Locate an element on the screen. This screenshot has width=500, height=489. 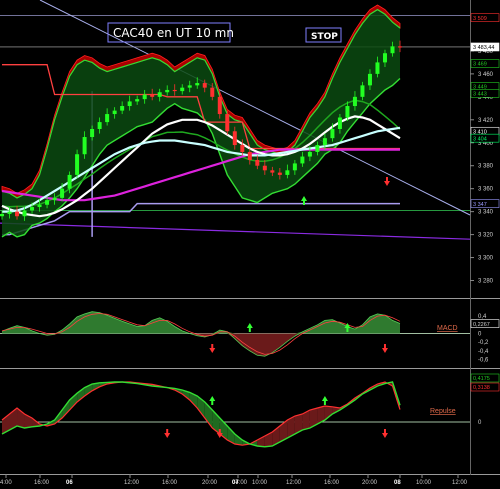
macd-ytick-label: -0,6 is located at coordinates (483, 361).